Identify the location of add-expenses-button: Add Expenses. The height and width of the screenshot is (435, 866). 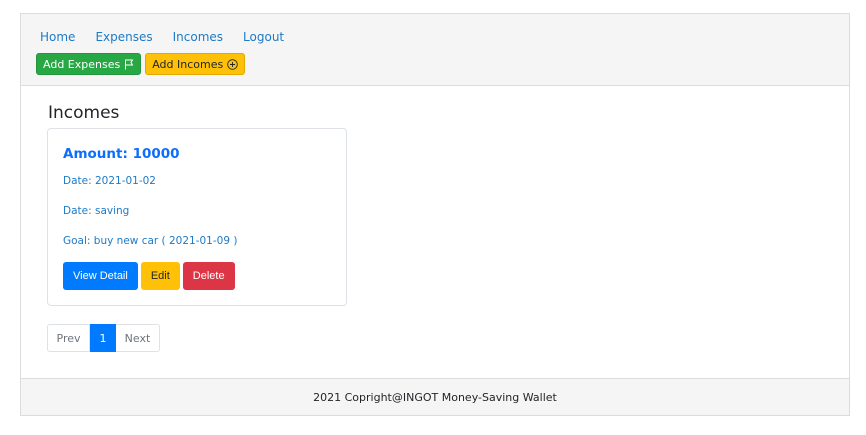
(89, 64).